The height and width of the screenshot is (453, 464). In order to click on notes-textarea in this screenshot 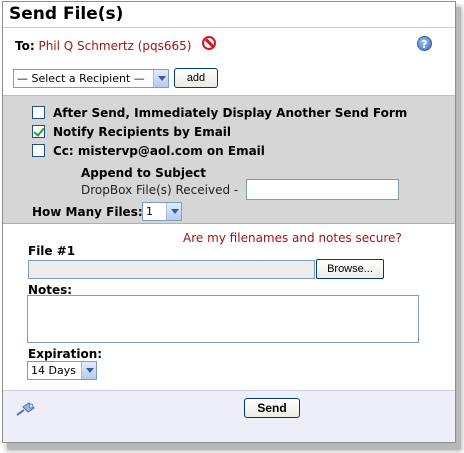, I will do `click(223, 319)`.